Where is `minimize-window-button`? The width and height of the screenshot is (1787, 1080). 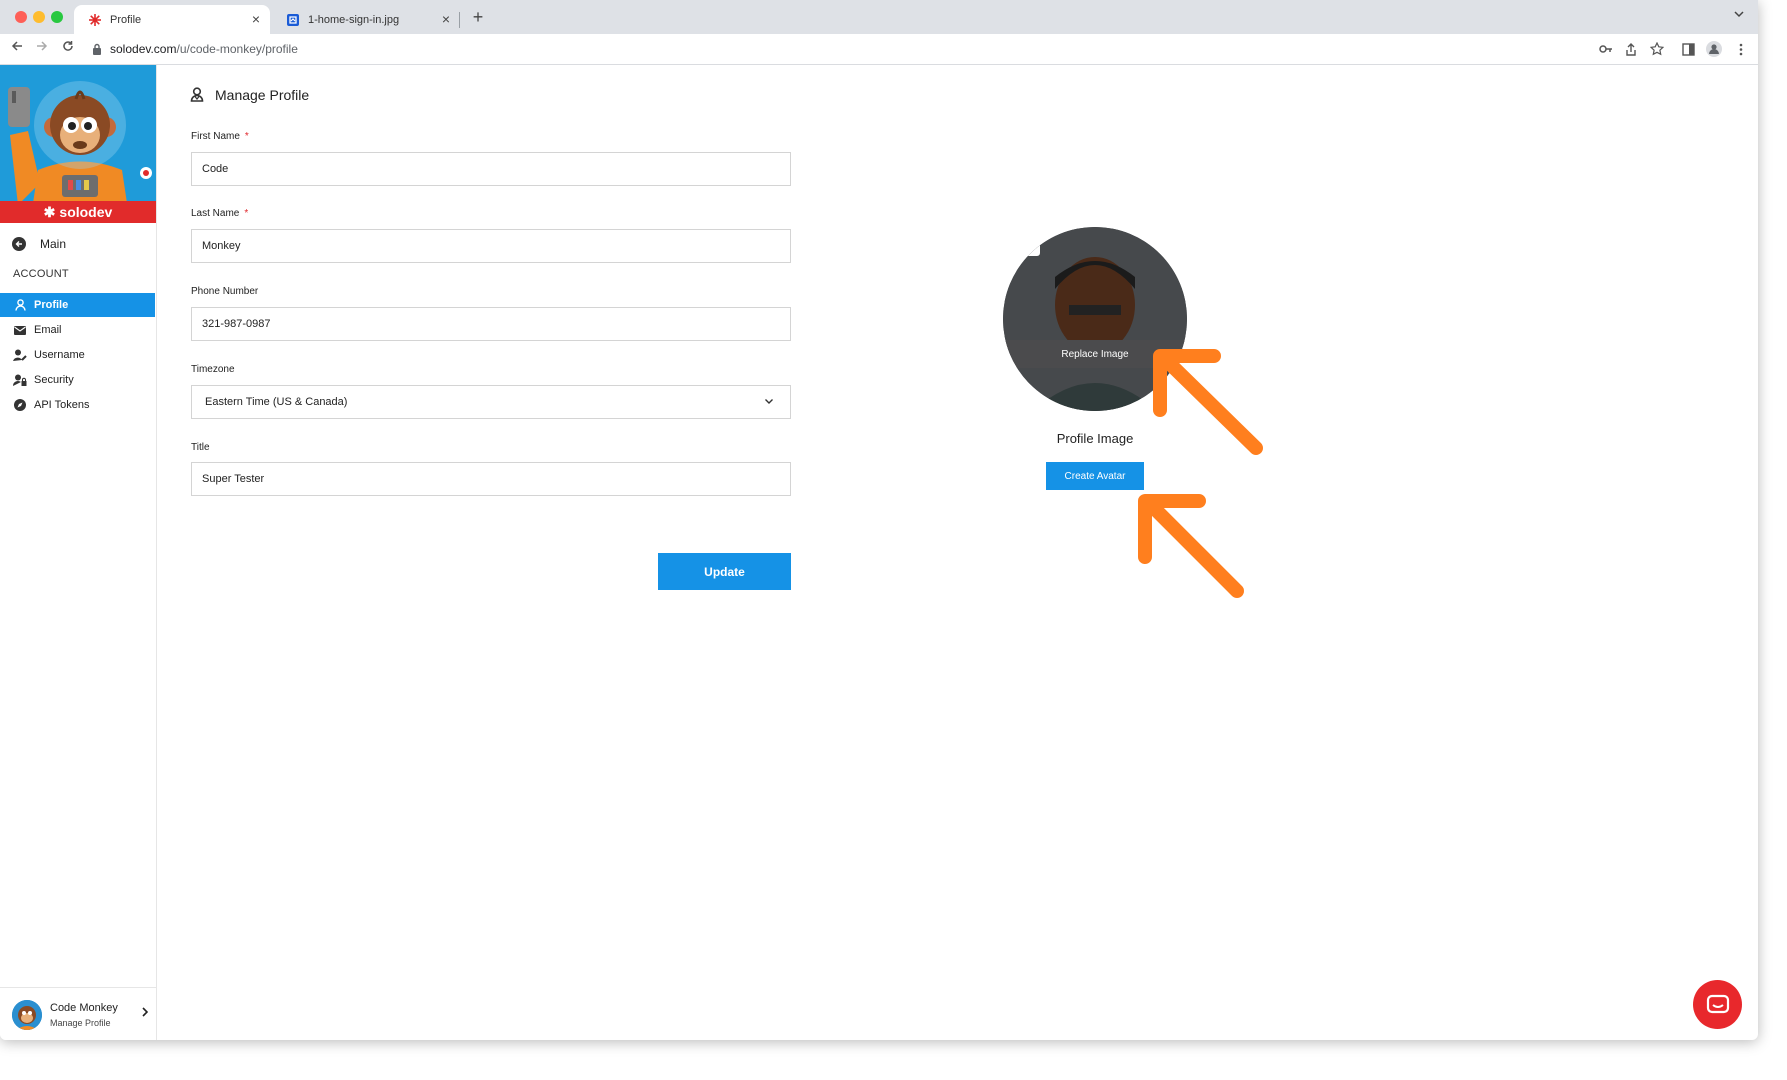
minimize-window-button is located at coordinates (39, 17).